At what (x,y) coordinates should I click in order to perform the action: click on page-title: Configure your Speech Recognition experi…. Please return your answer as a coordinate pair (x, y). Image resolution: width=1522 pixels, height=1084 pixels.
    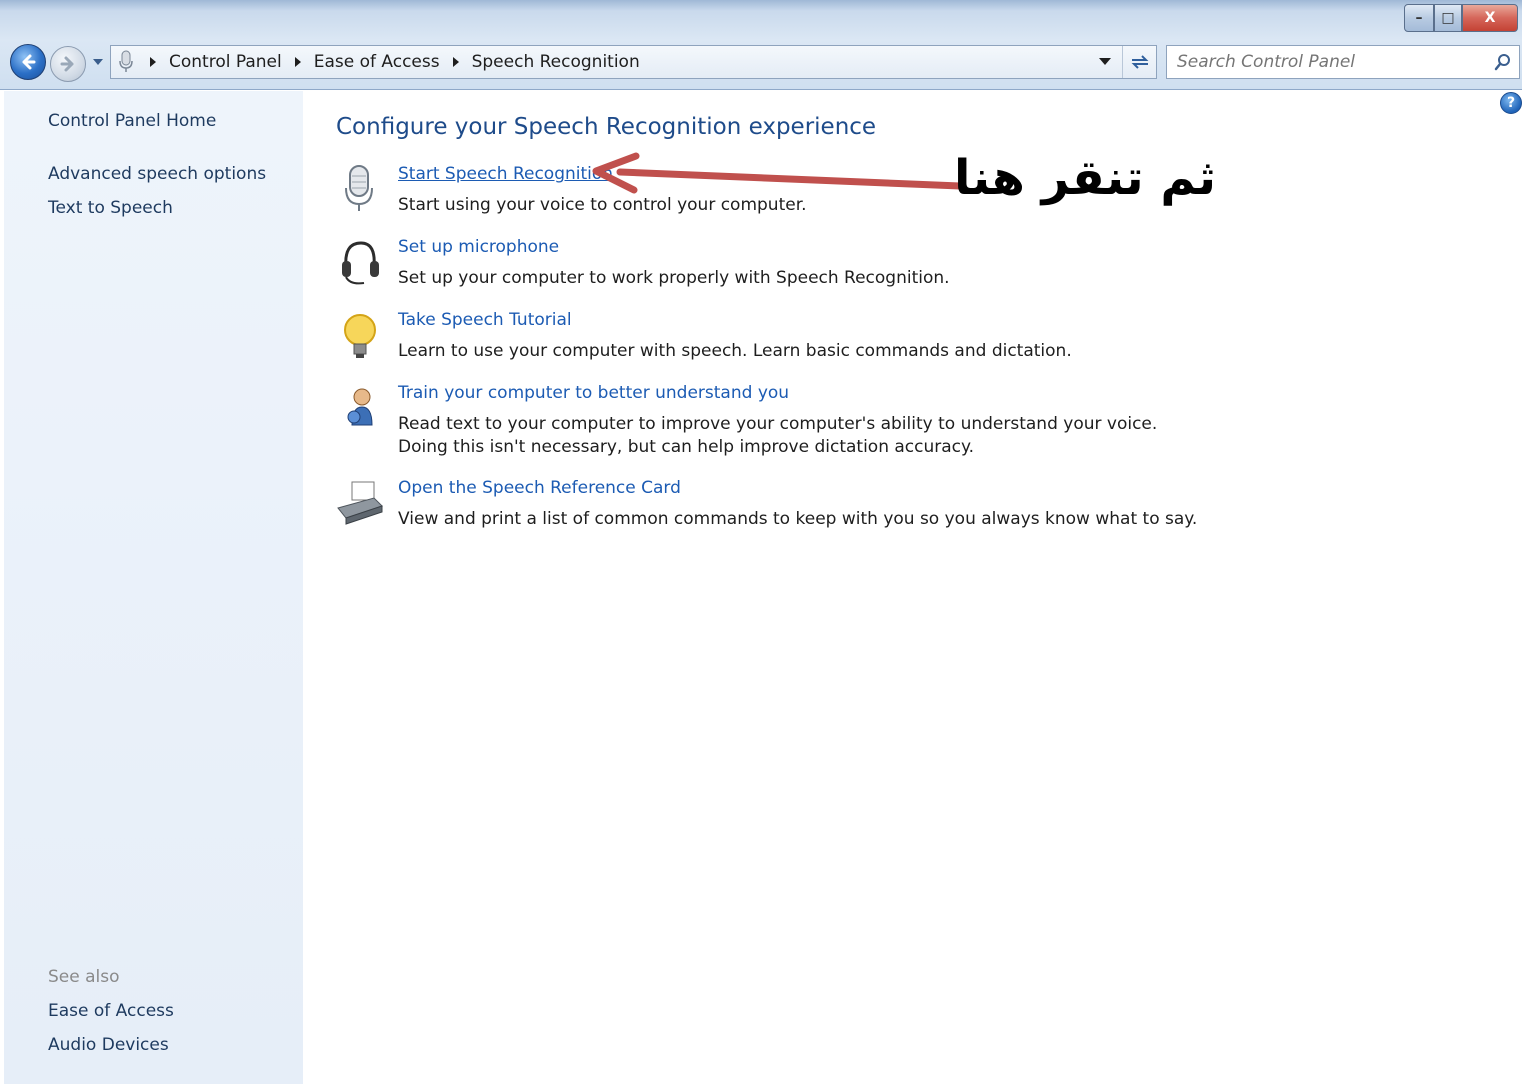
    Looking at the image, I should click on (606, 127).